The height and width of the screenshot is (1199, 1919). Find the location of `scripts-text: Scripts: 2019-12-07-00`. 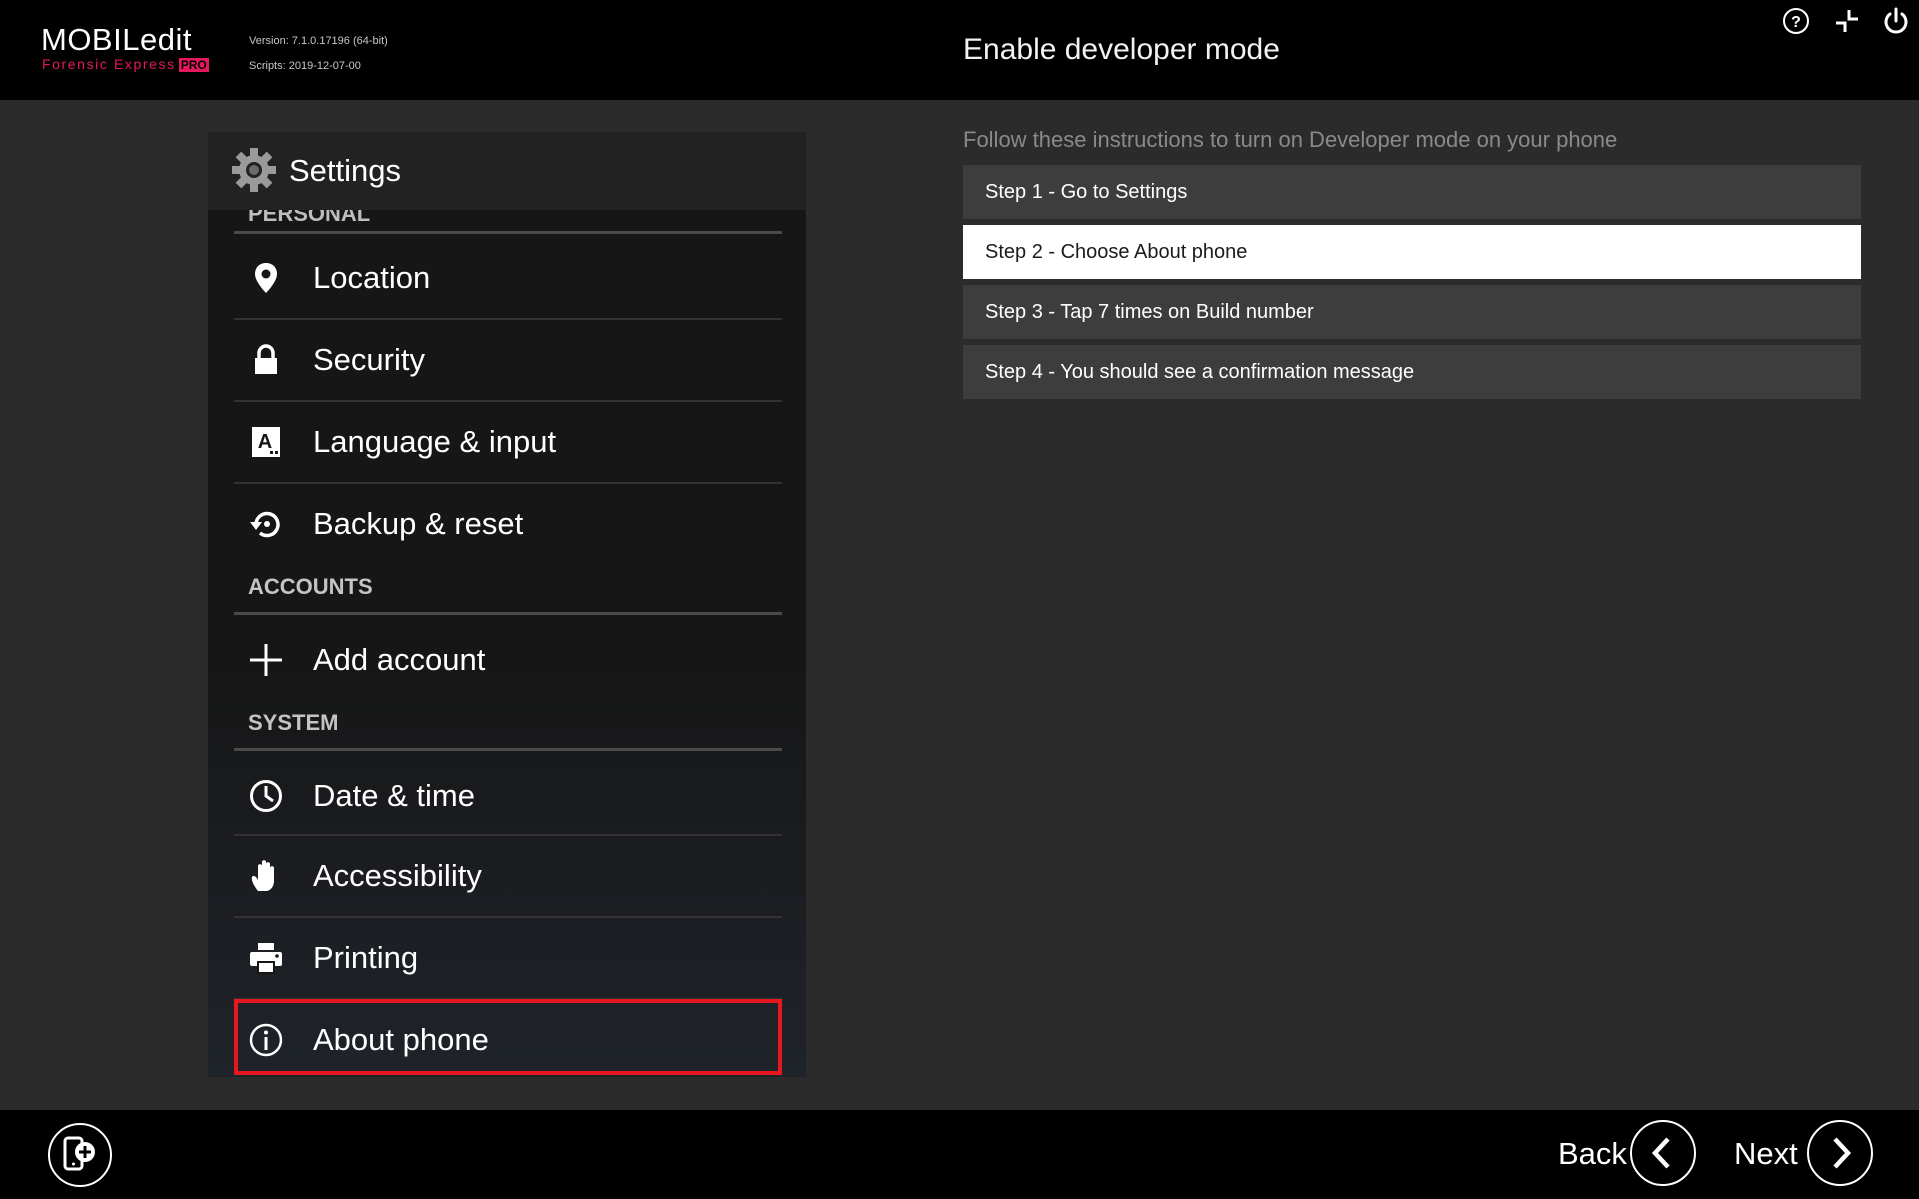

scripts-text: Scripts: 2019-12-07-00 is located at coordinates (305, 66).